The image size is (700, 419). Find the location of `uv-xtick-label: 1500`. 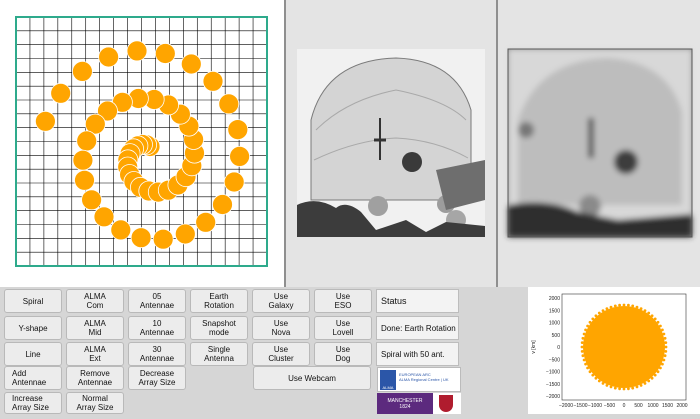

uv-xtick-label: 1500 is located at coordinates (667, 406).